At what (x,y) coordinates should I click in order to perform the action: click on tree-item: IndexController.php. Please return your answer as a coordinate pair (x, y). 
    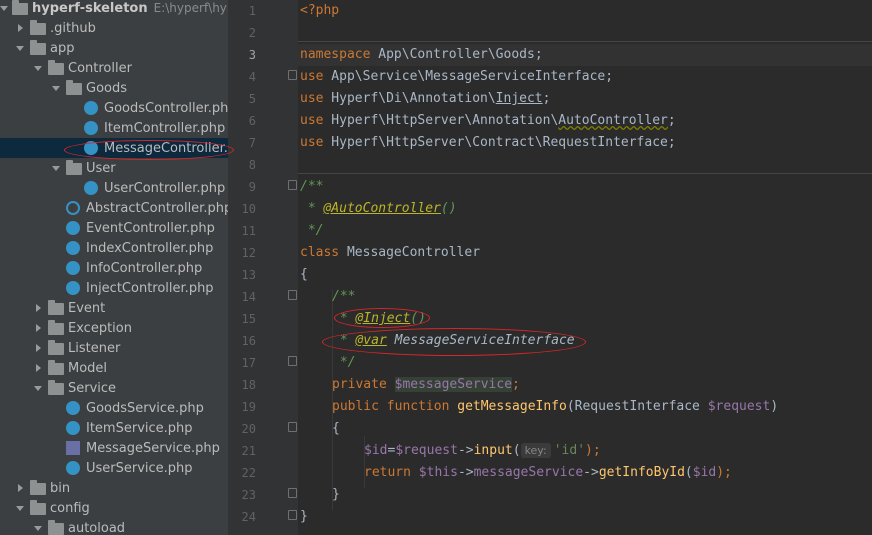
    Looking at the image, I should click on (118, 248).